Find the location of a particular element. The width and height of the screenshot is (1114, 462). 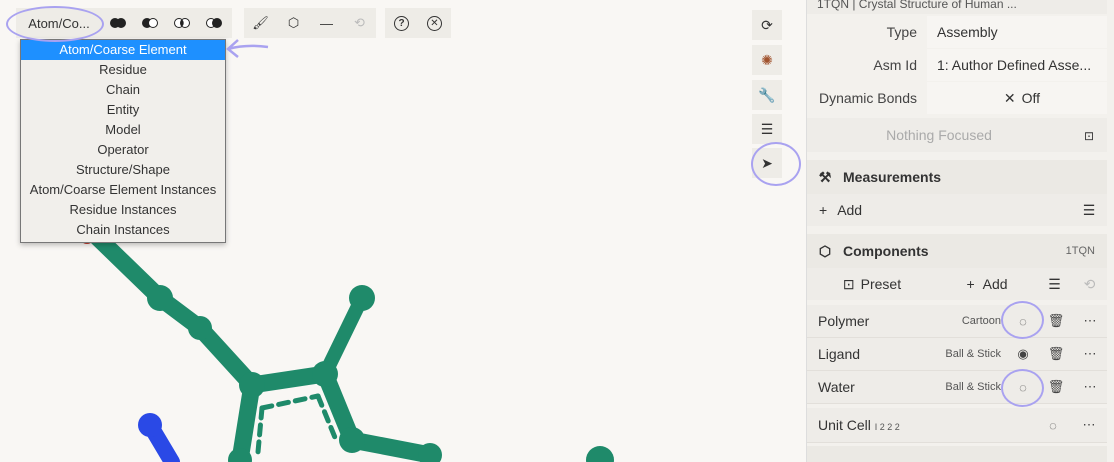

granularity-option: Operator is located at coordinates (123, 150).